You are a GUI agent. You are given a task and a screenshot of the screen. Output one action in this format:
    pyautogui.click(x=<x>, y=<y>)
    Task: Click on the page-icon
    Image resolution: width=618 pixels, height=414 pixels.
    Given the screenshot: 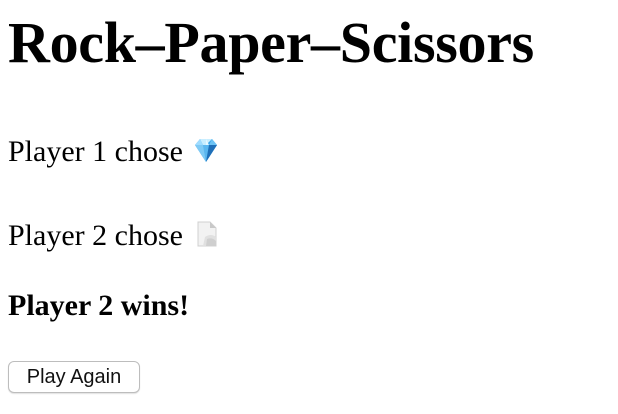 What is the action you would take?
    pyautogui.click(x=206, y=234)
    